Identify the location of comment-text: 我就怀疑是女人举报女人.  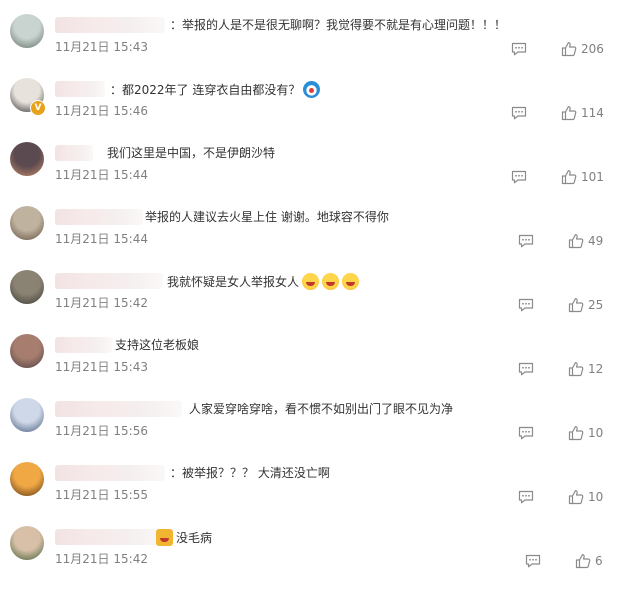
(263, 281).